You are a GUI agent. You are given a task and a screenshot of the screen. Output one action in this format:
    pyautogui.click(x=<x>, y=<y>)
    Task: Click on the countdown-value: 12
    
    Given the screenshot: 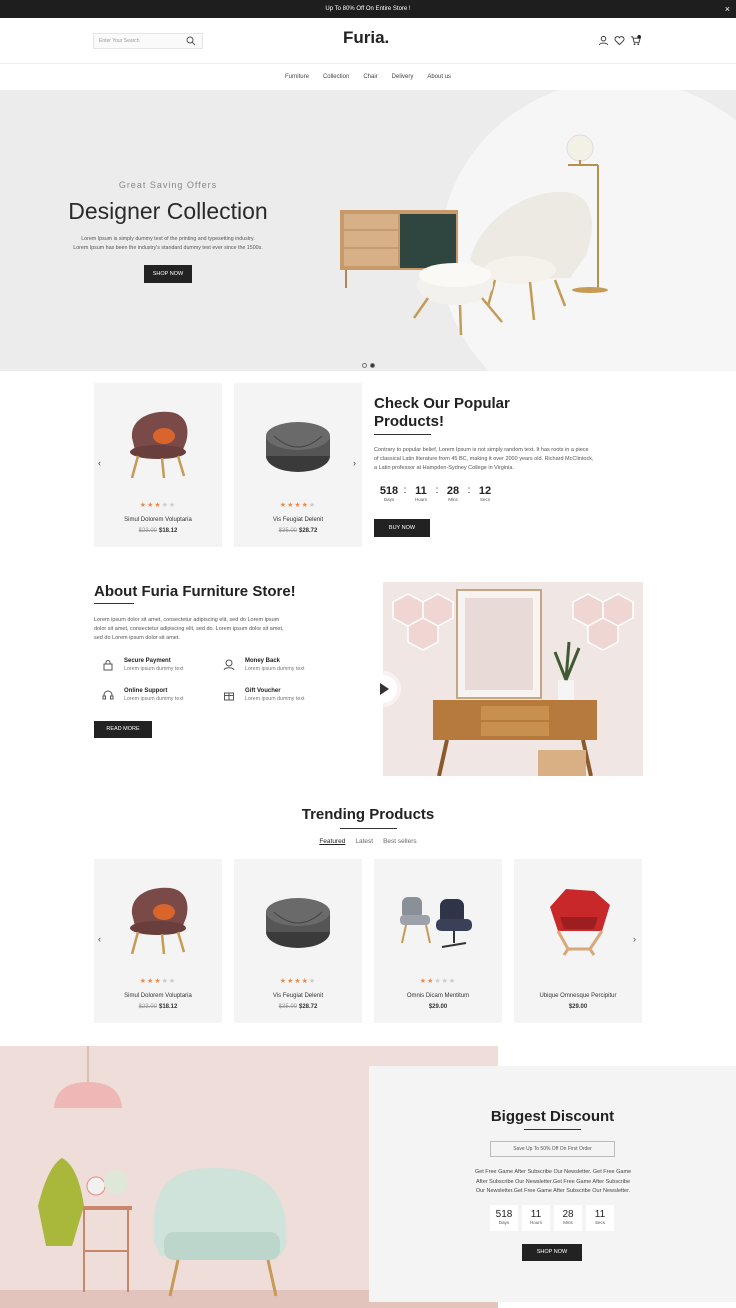 What is the action you would take?
    pyautogui.click(x=485, y=491)
    